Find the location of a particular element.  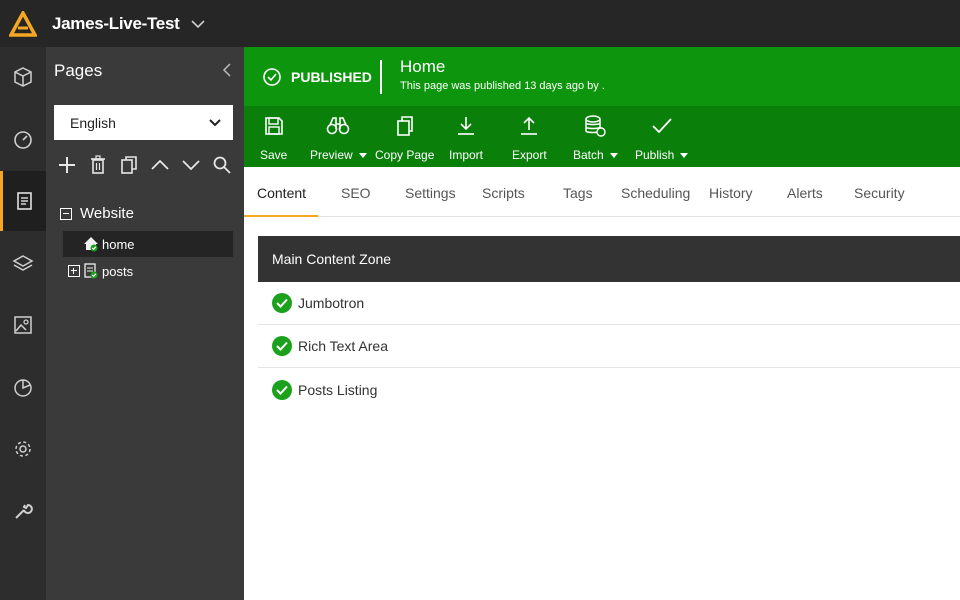

tree-toolbar is located at coordinates (146, 165).